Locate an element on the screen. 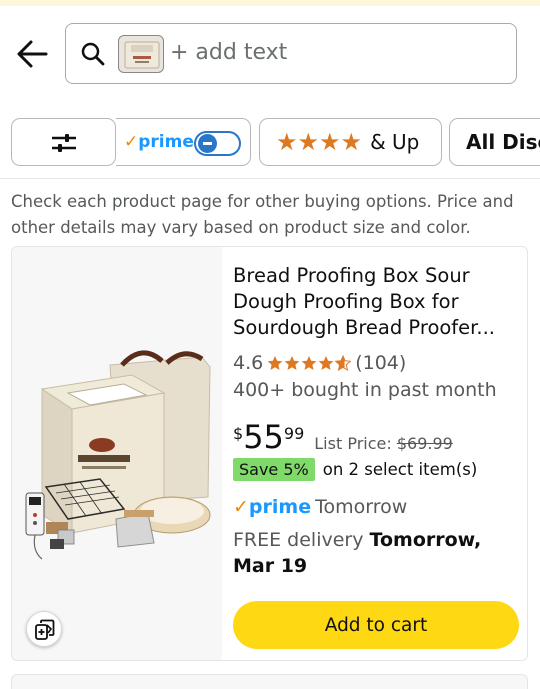 The height and width of the screenshot is (689, 540). rating-row: 4.6 (104) is located at coordinates (319, 363).